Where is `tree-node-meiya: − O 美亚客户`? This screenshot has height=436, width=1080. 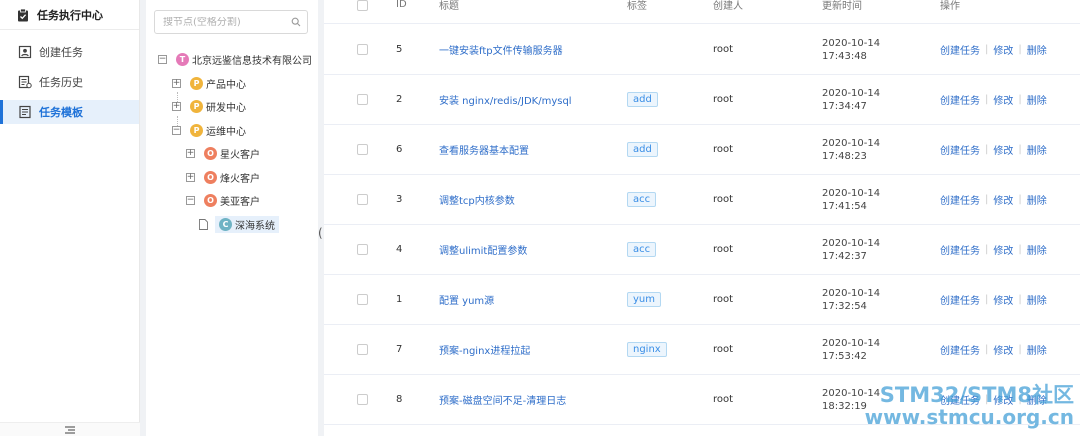
tree-node-meiya: − O 美亚客户 is located at coordinates (223, 200).